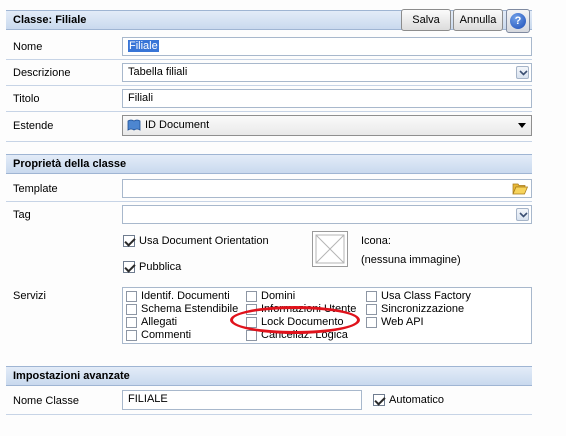 The image size is (566, 436). What do you see at coordinates (190, 309) in the screenshot?
I see `servizio-label: Schema Estendibile` at bounding box center [190, 309].